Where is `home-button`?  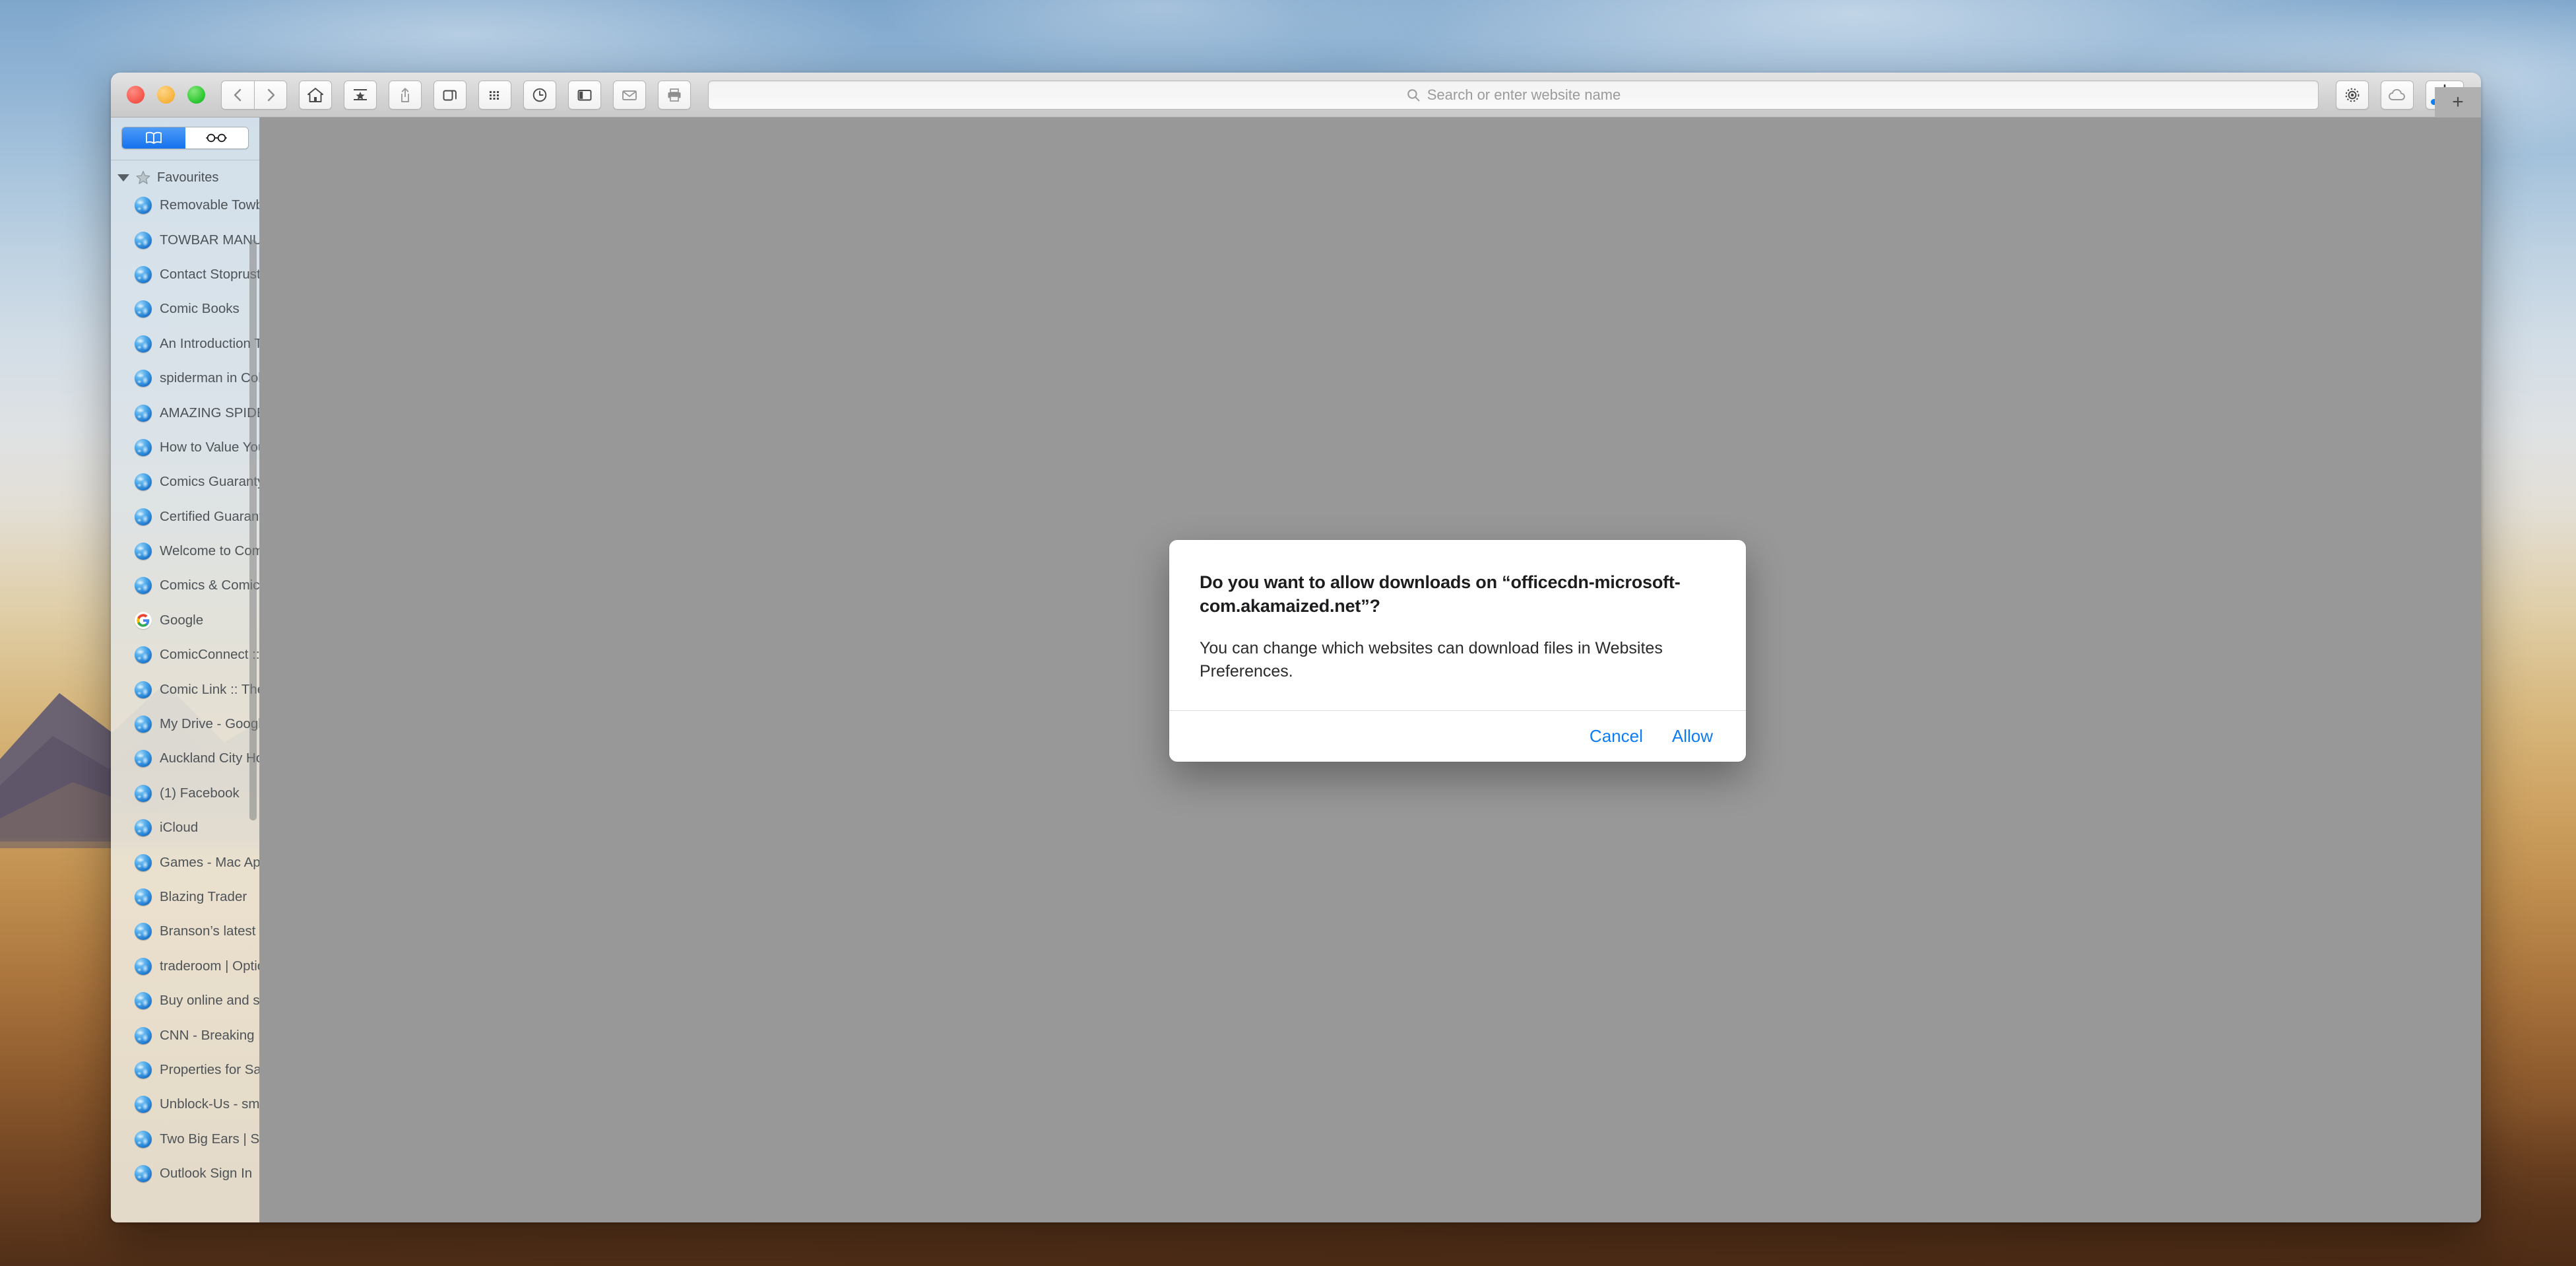
home-button is located at coordinates (315, 95).